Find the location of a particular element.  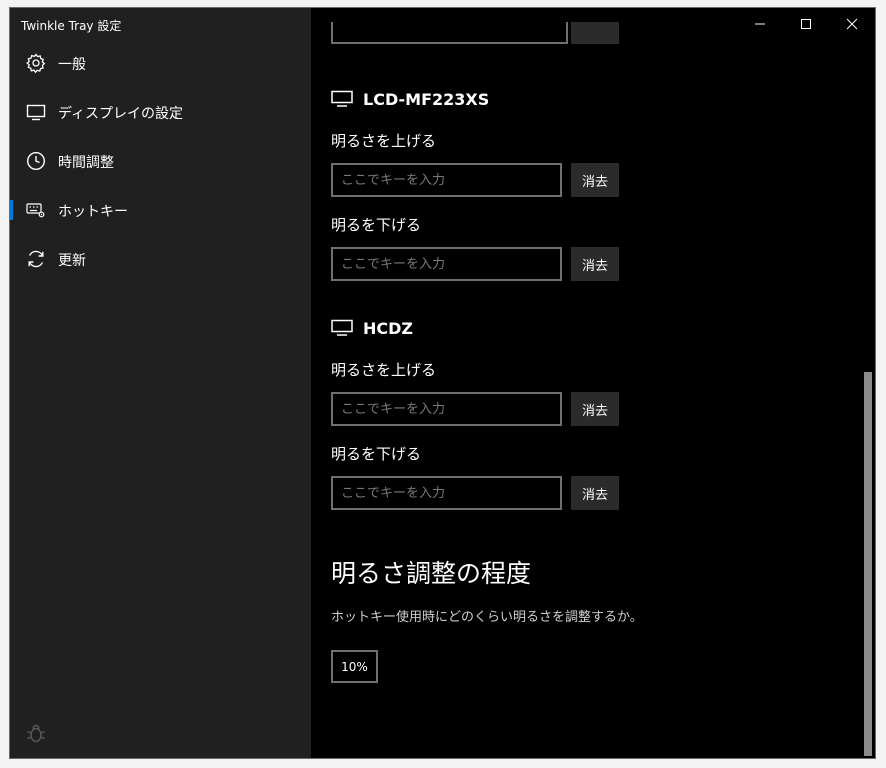

maximize-icon is located at coordinates (806, 24).